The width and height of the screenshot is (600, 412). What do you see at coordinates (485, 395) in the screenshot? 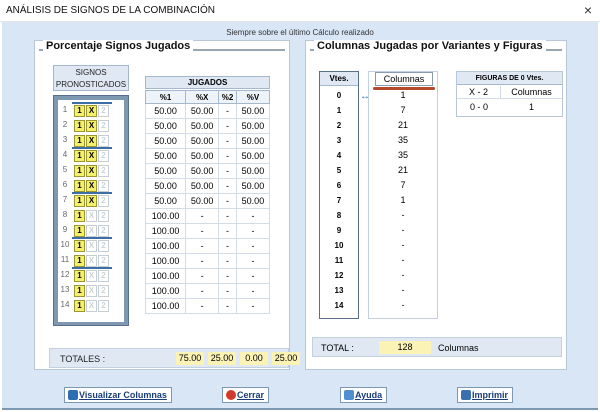
I see `imprimir-button: Imprimir` at bounding box center [485, 395].